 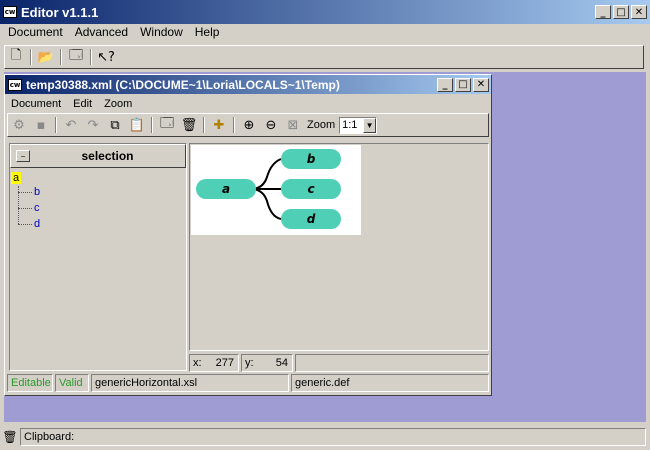 I want to click on doc-close-button: ✕, so click(x=481, y=84).